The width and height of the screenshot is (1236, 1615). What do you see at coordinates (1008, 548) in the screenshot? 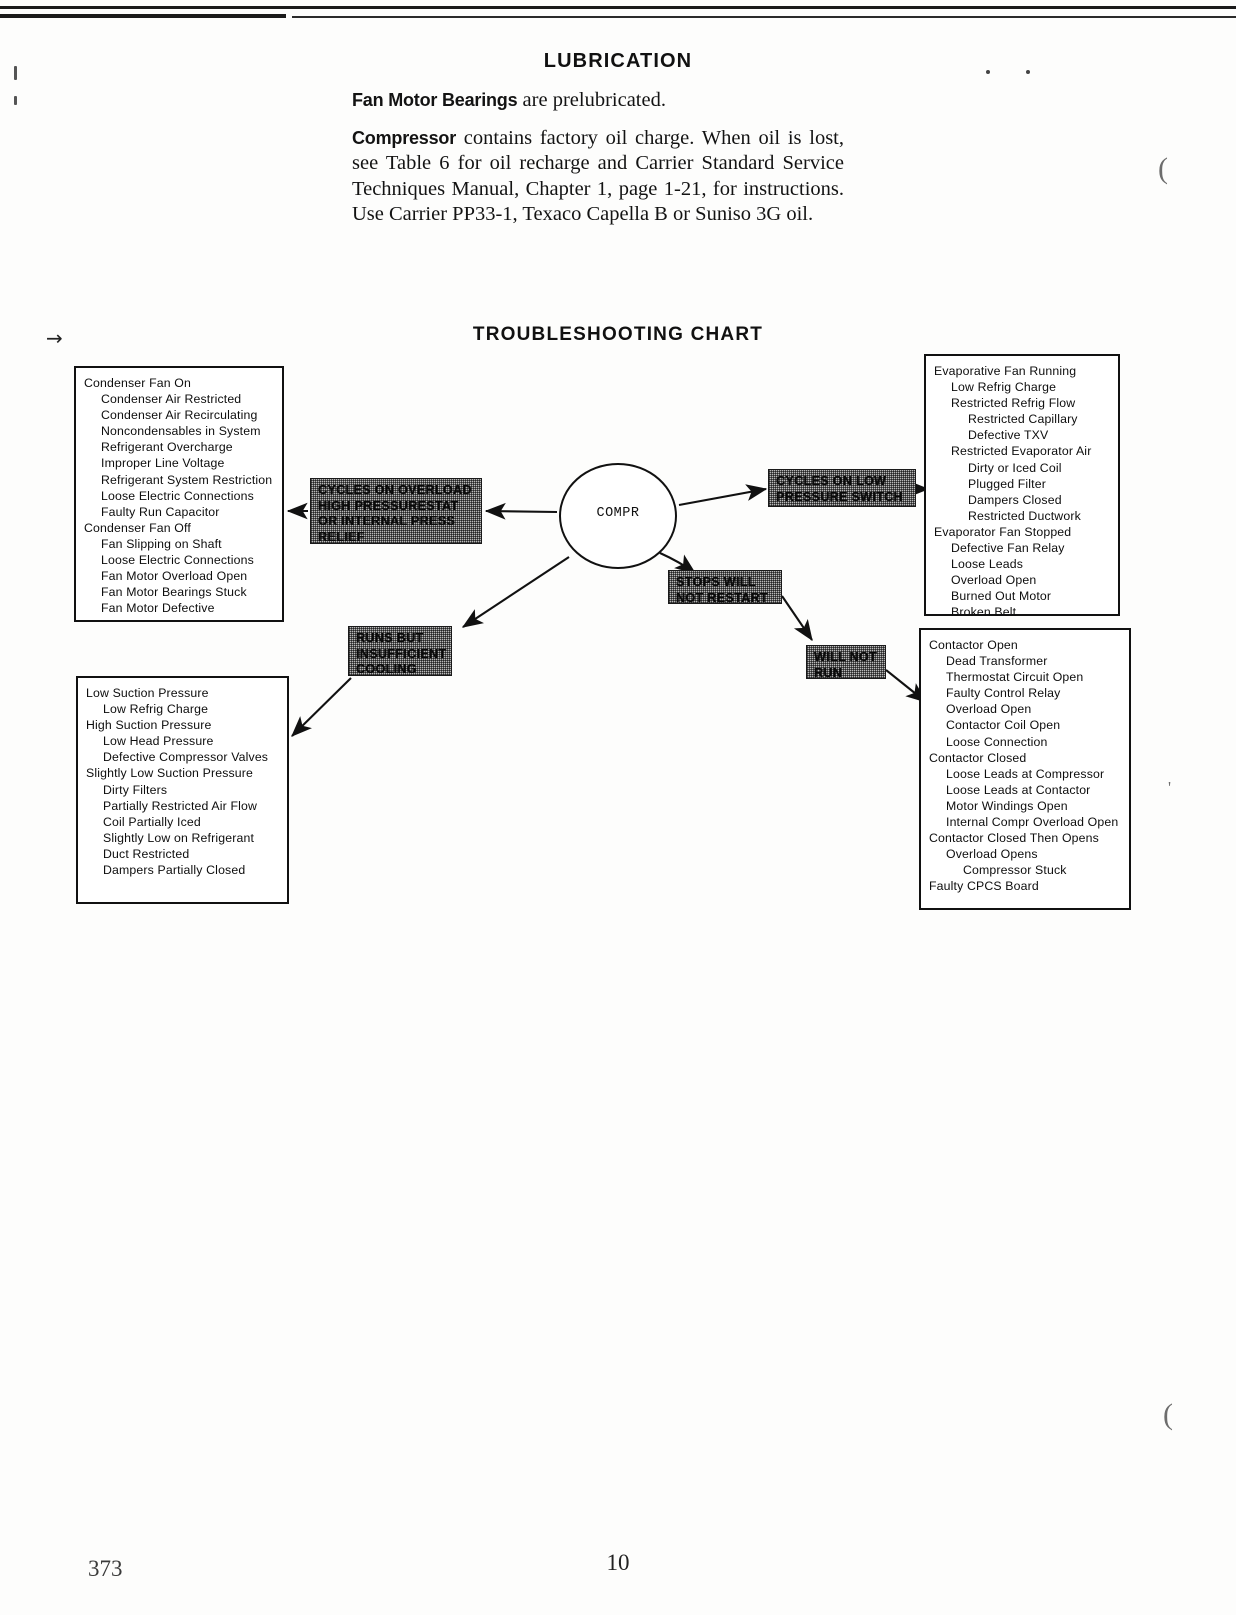
I see `list-item: Defective Fan Relay` at bounding box center [1008, 548].